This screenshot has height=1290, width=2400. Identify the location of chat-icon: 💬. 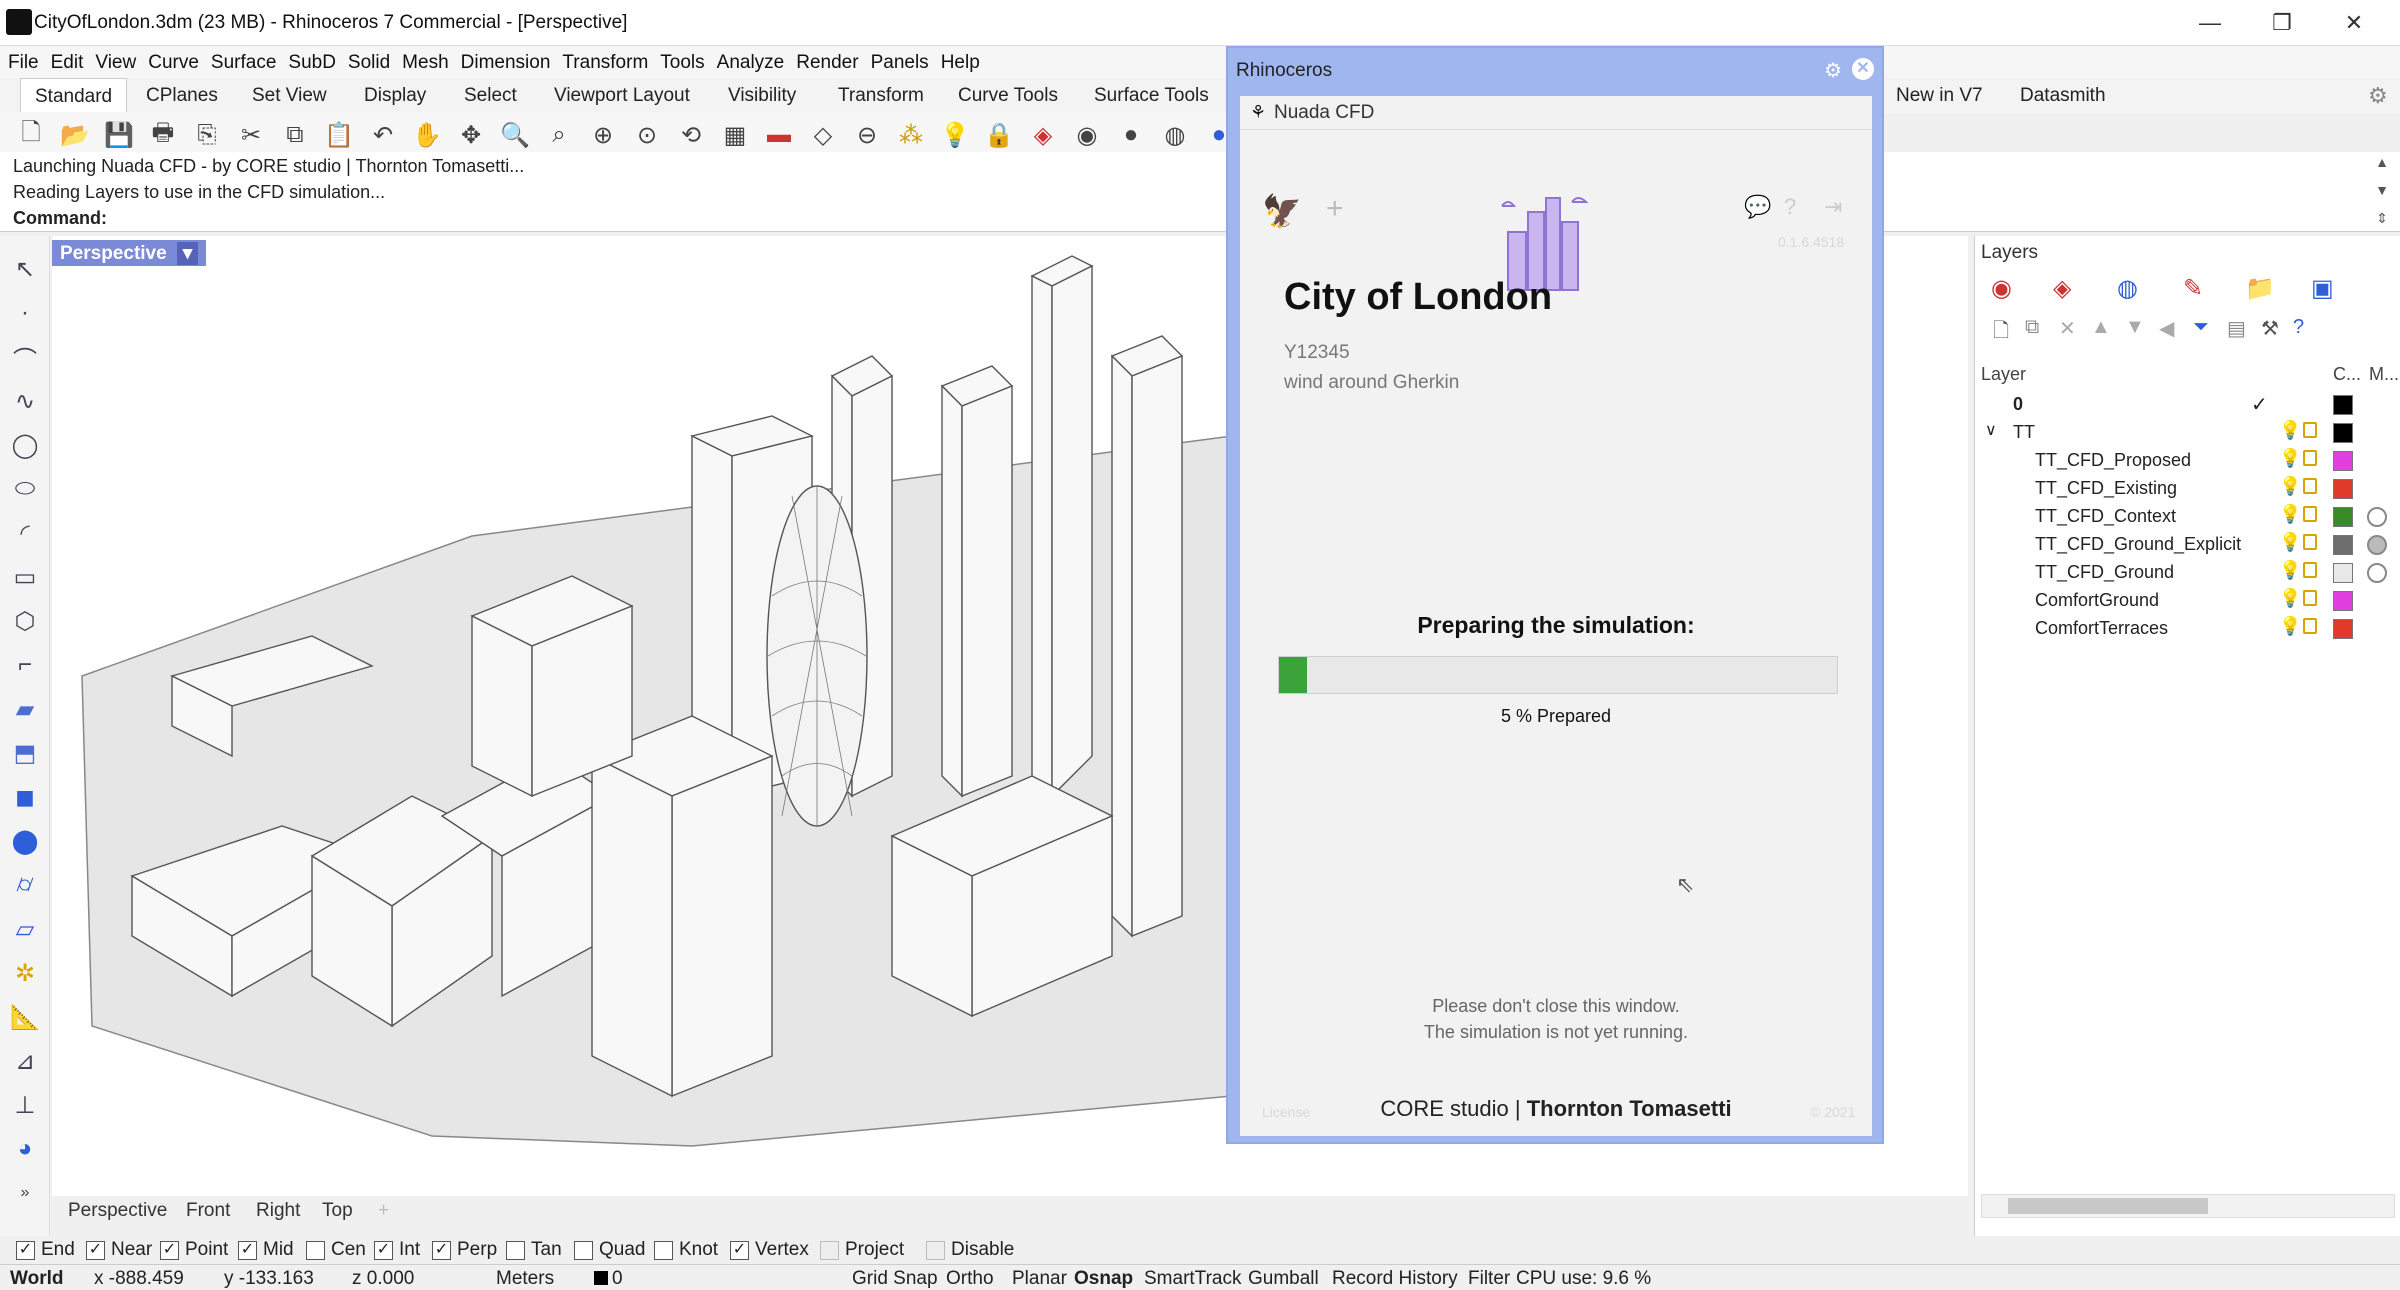
(1757, 207).